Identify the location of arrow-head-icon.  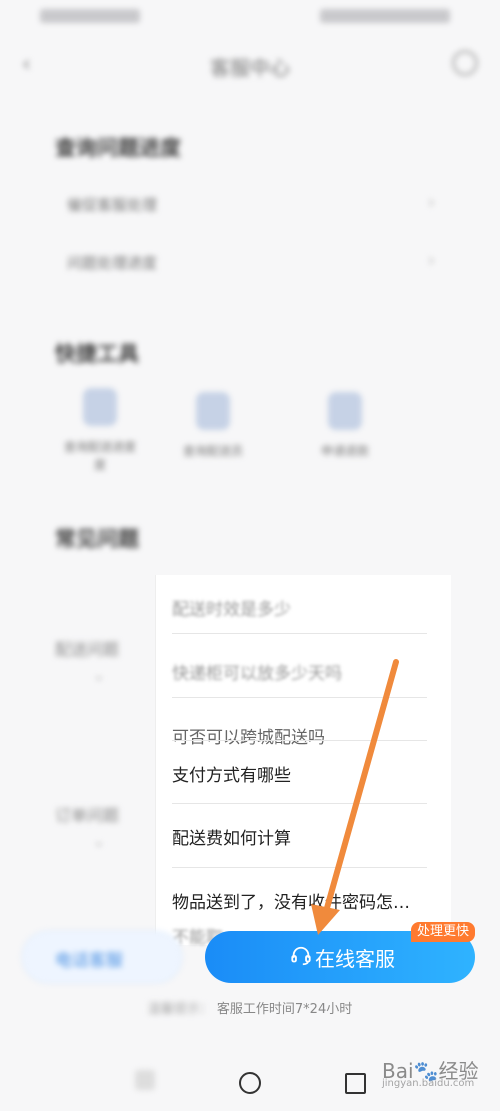
(325, 919).